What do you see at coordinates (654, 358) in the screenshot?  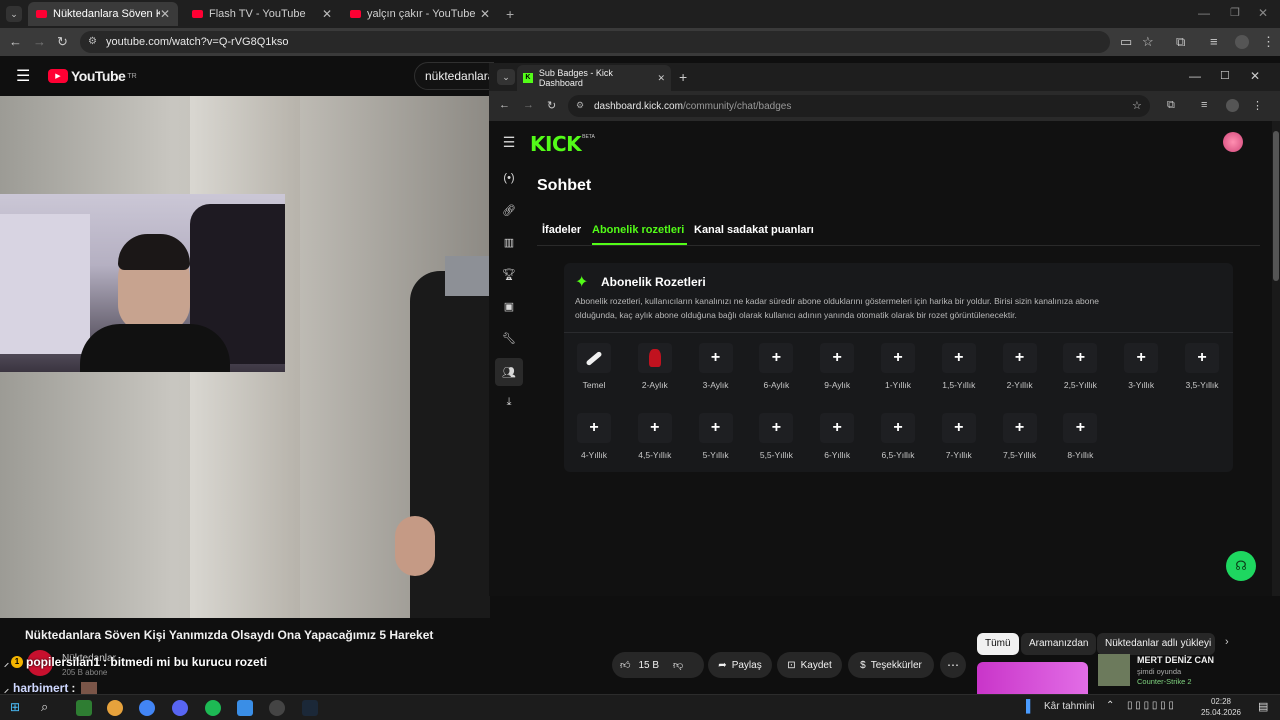 I see `two-month-badge-image` at bounding box center [654, 358].